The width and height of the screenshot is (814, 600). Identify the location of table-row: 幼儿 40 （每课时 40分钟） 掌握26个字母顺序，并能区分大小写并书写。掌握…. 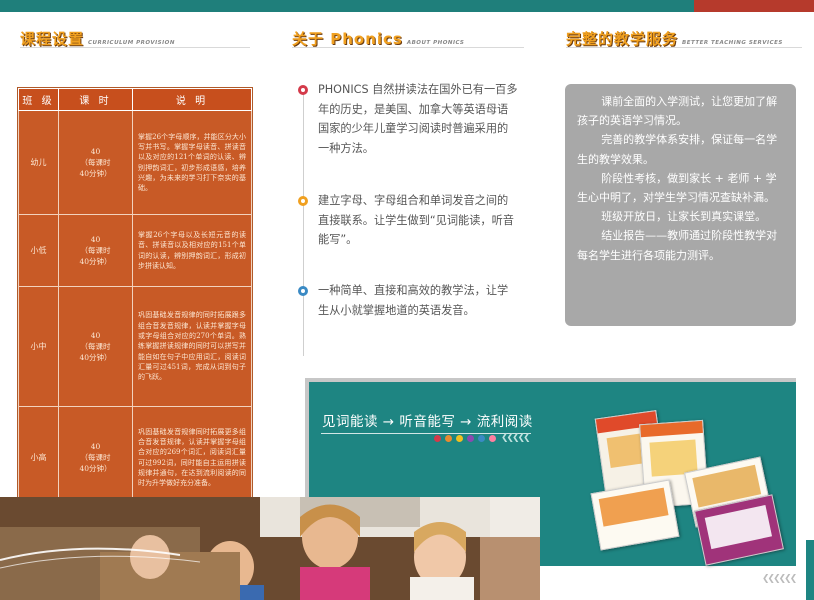
(135, 162).